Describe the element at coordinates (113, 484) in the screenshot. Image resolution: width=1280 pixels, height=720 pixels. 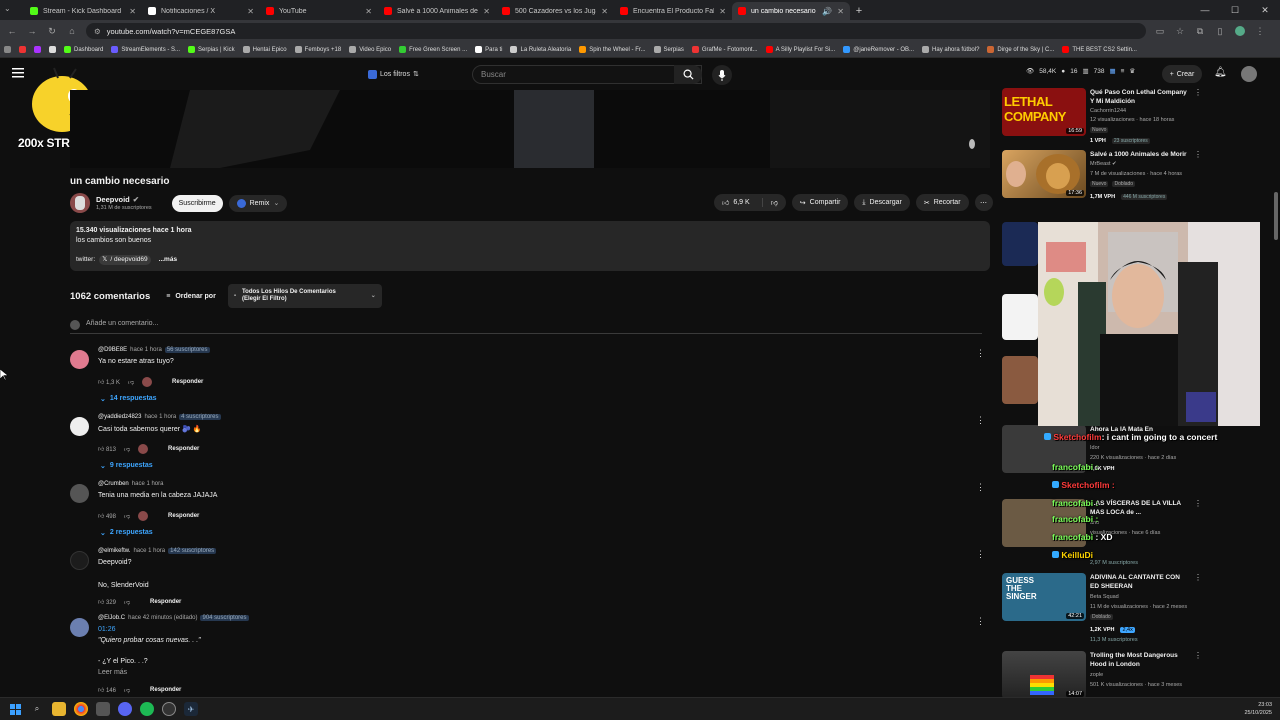
I see `comment-author: @Crumben` at that location.